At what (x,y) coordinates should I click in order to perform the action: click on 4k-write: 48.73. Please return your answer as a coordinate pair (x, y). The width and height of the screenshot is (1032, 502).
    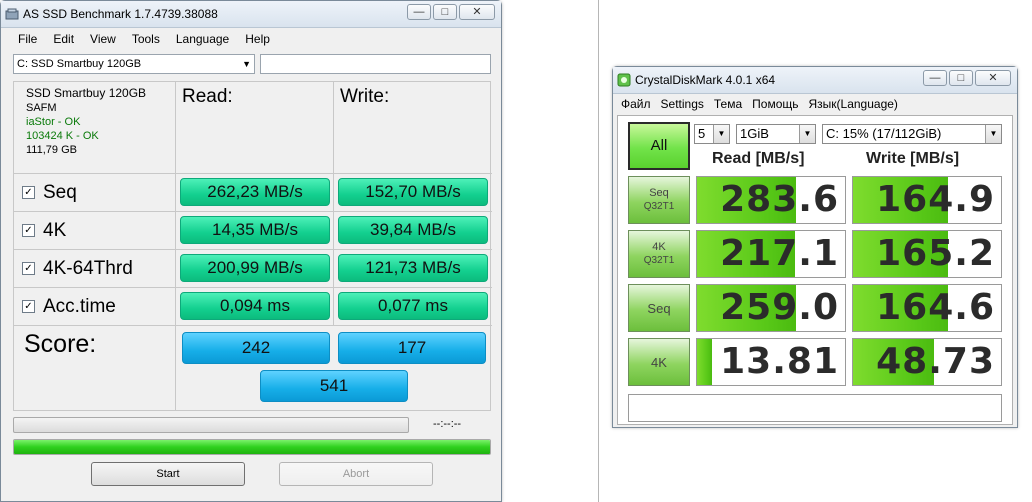
    Looking at the image, I should click on (927, 362).